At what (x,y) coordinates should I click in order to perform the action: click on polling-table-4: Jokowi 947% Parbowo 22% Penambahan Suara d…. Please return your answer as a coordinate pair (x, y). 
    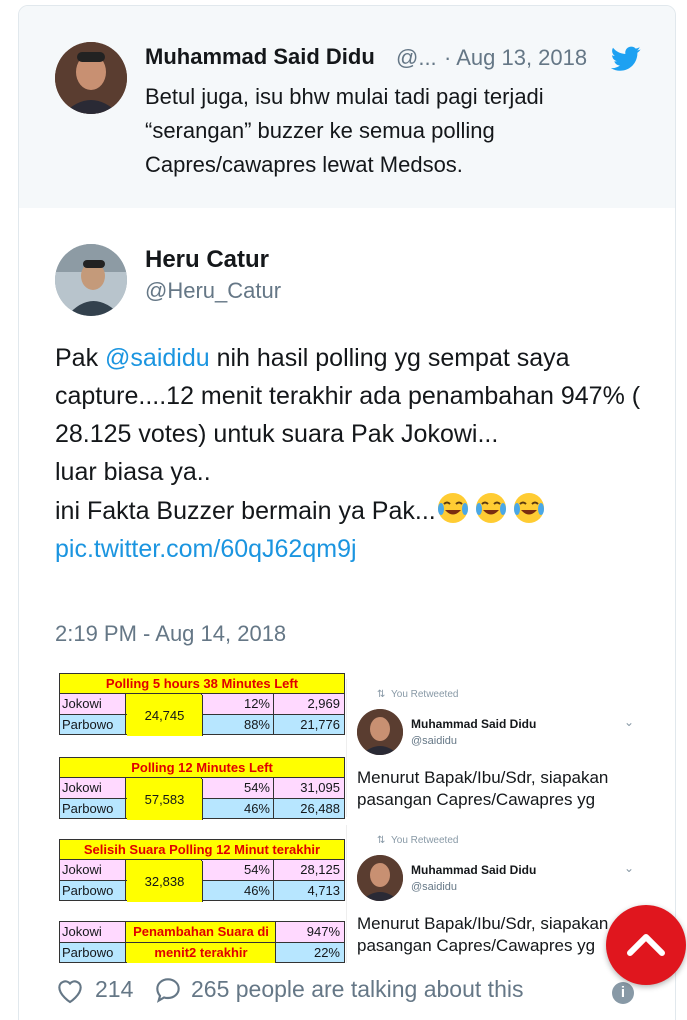
    Looking at the image, I should click on (202, 942).